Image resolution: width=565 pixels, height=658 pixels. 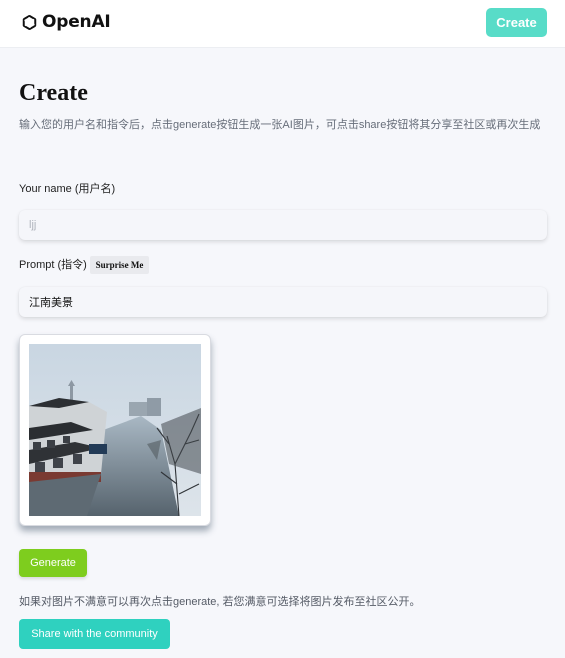 What do you see at coordinates (282, 24) in the screenshot?
I see `header: OpenAI Create` at bounding box center [282, 24].